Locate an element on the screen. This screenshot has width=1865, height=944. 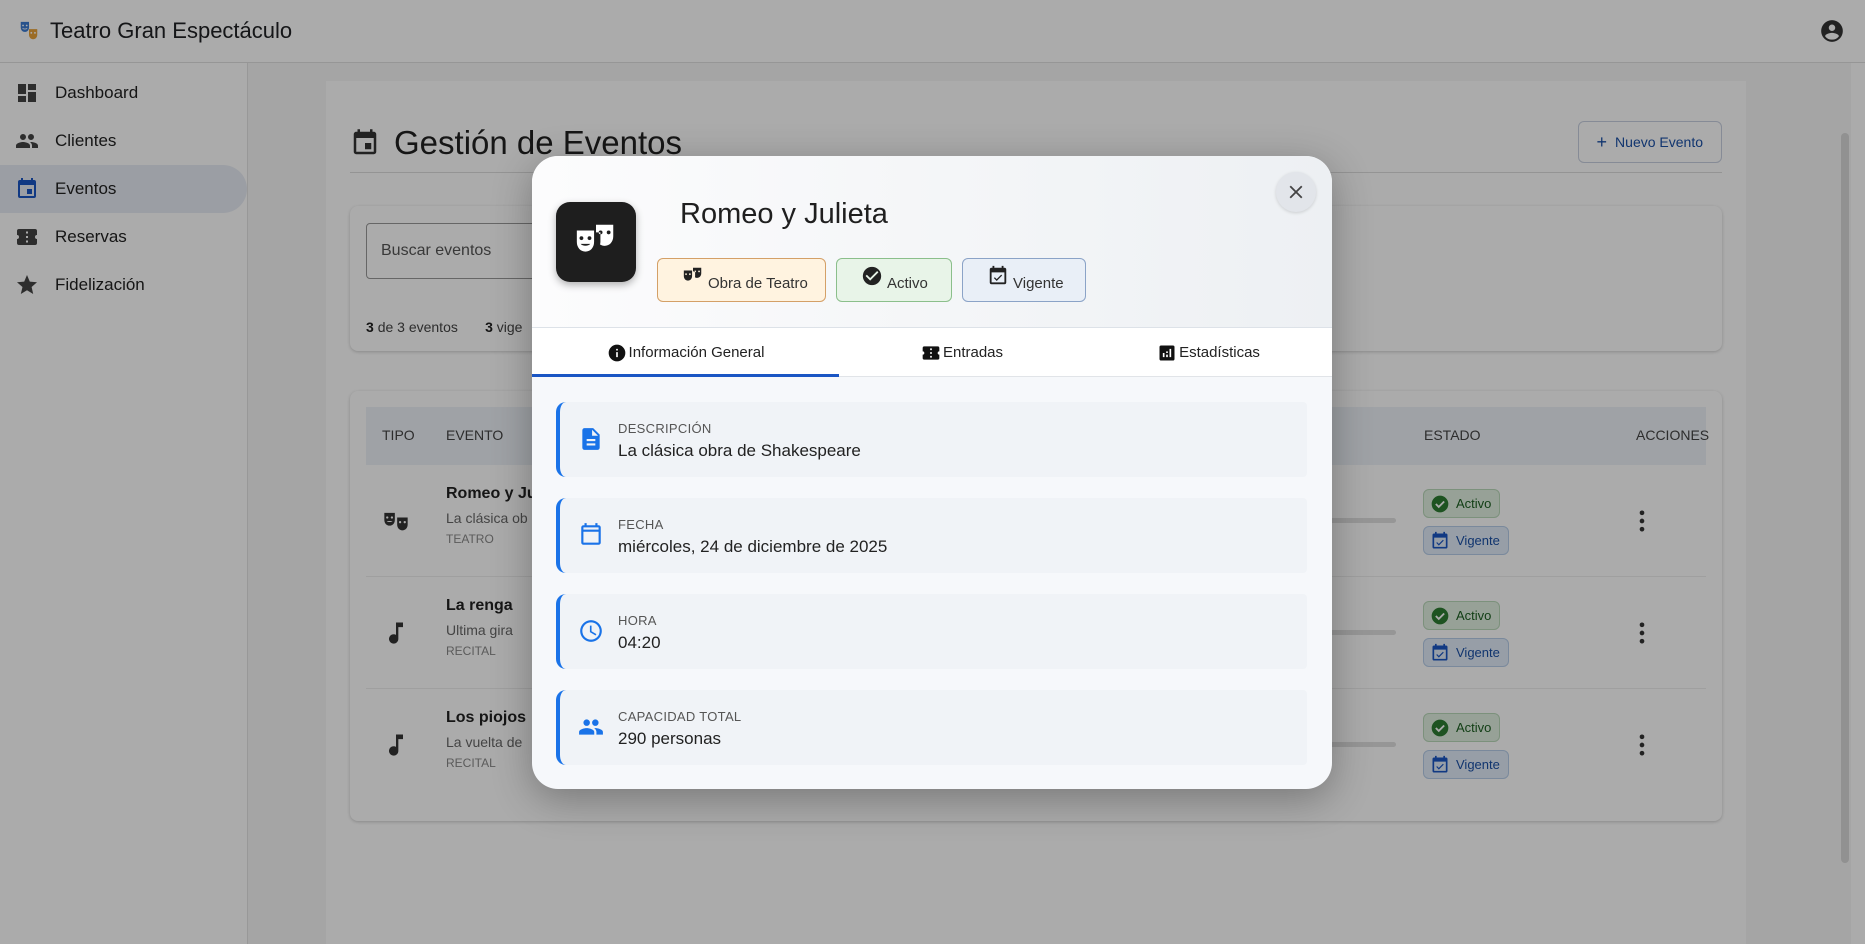
check-circle-icon is located at coordinates (872, 276).